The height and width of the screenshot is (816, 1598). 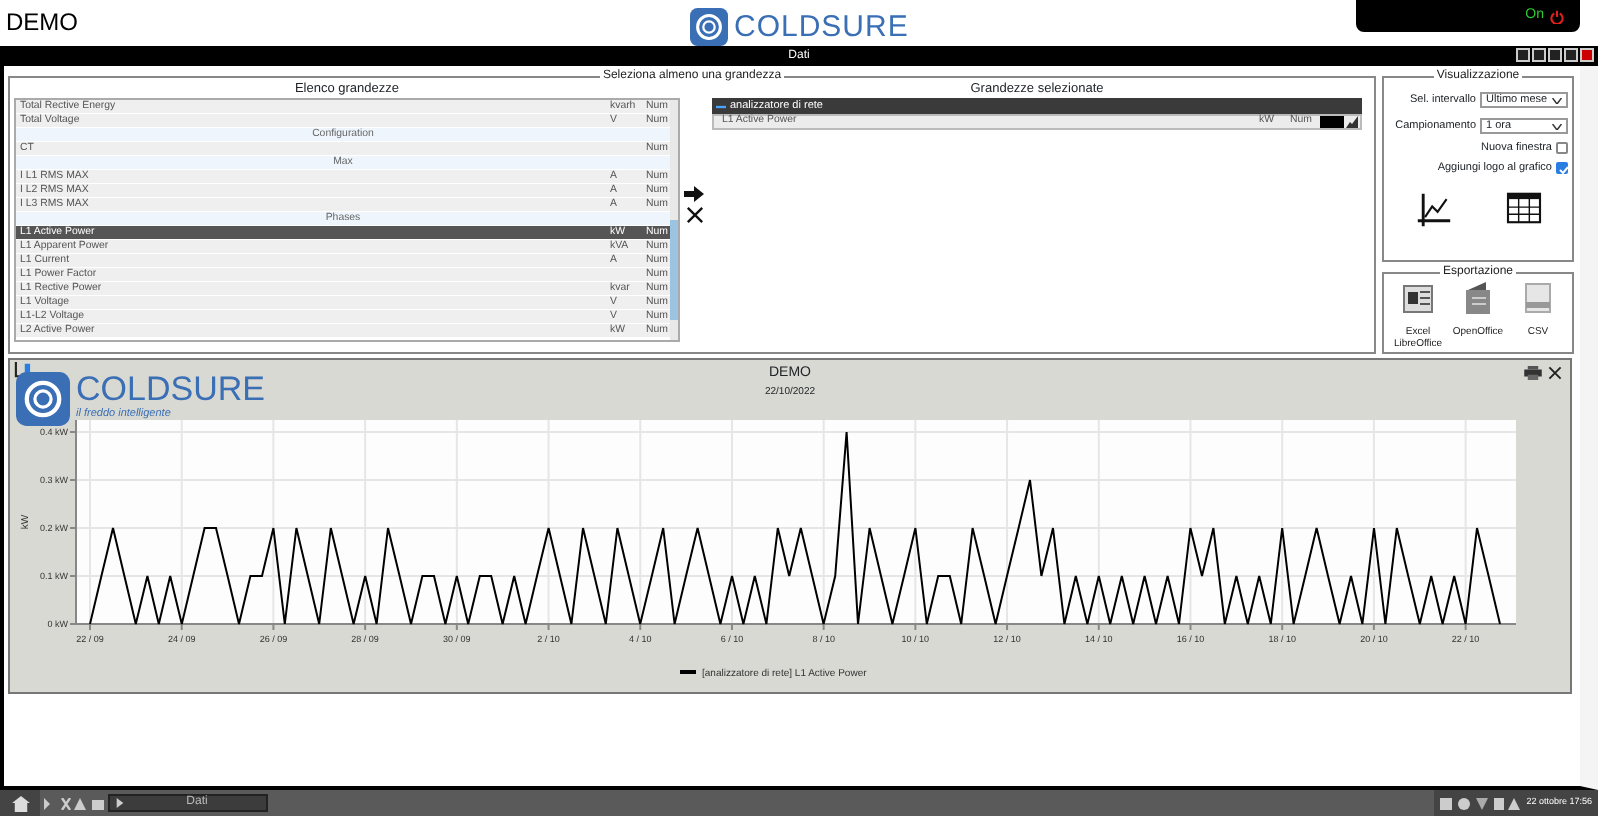 What do you see at coordinates (721, 106) in the screenshot?
I see `collapse-icon` at bounding box center [721, 106].